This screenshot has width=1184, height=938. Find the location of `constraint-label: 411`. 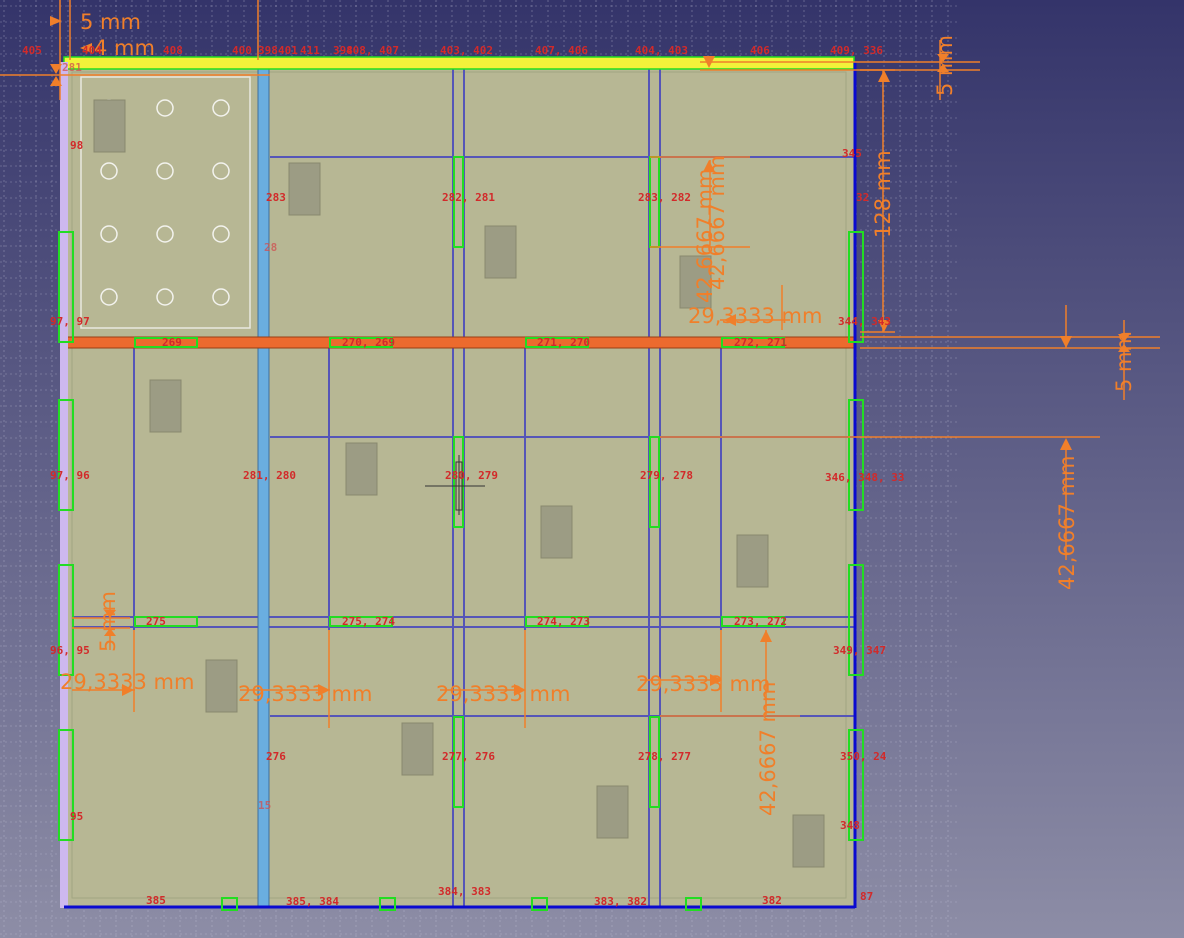

constraint-label: 411 is located at coordinates (310, 50).